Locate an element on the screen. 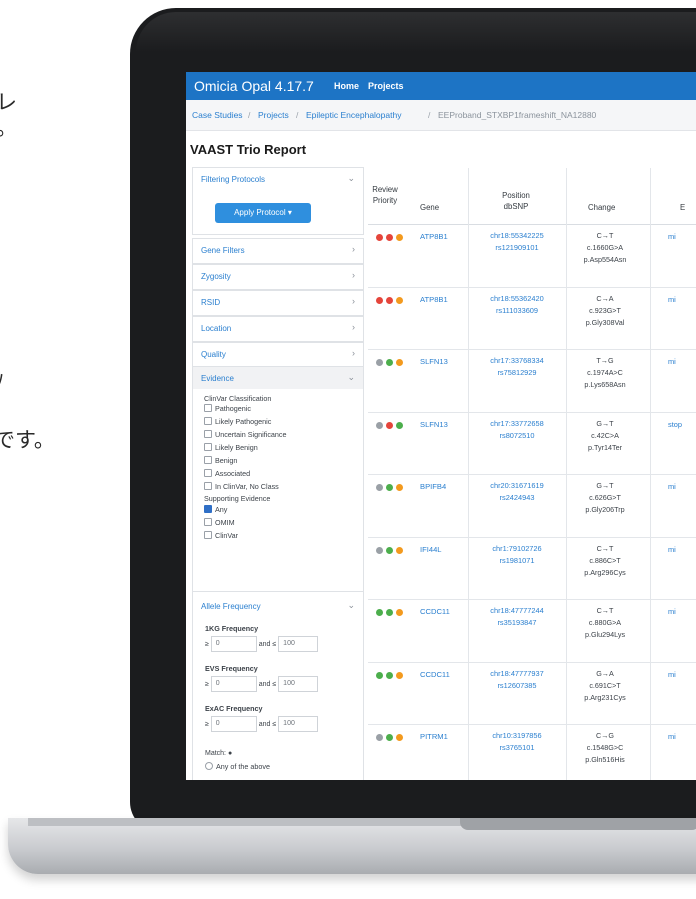 Image resolution: width=696 pixels, height=899 pixels. checkbox-option: Uncertain Significance is located at coordinates (245, 434).